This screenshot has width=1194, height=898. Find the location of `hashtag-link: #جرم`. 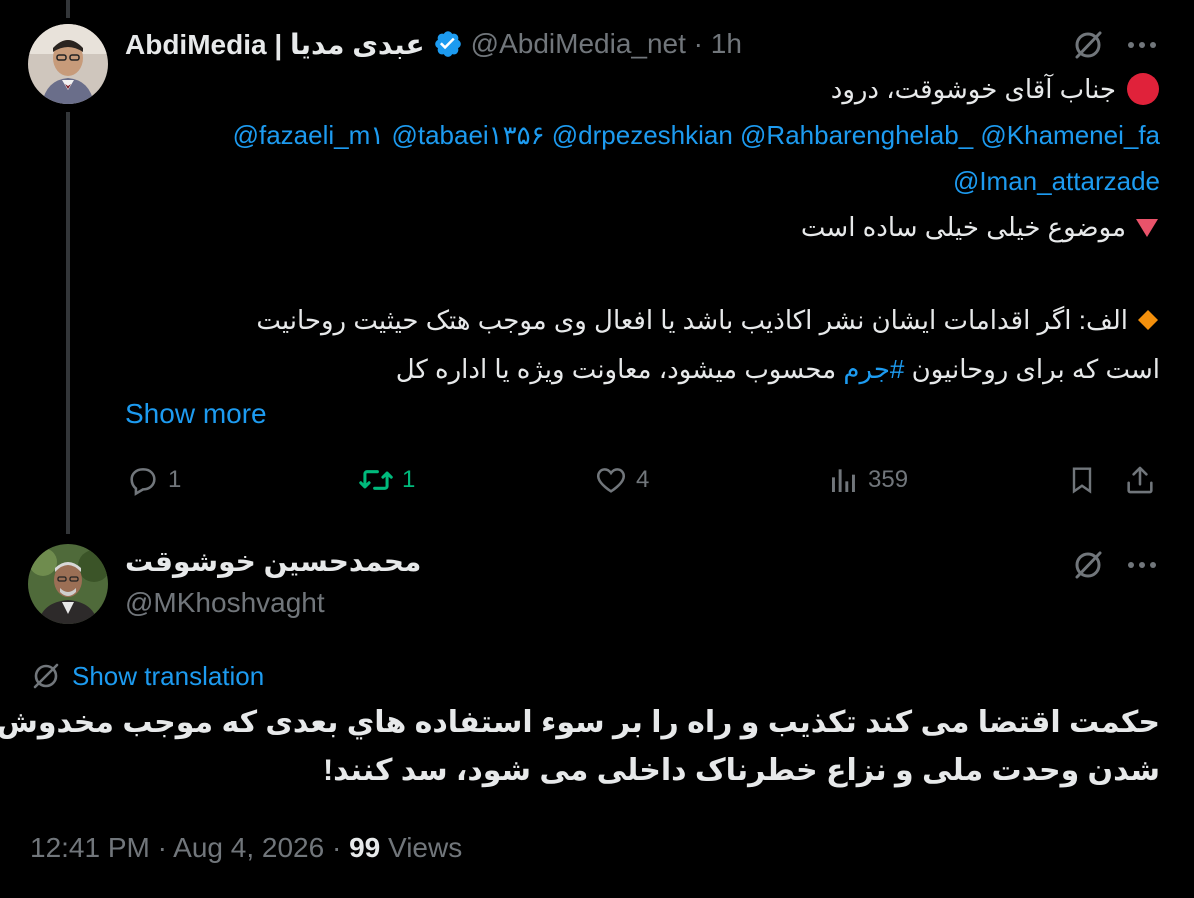

hashtag-link: #جرم is located at coordinates (873, 369).